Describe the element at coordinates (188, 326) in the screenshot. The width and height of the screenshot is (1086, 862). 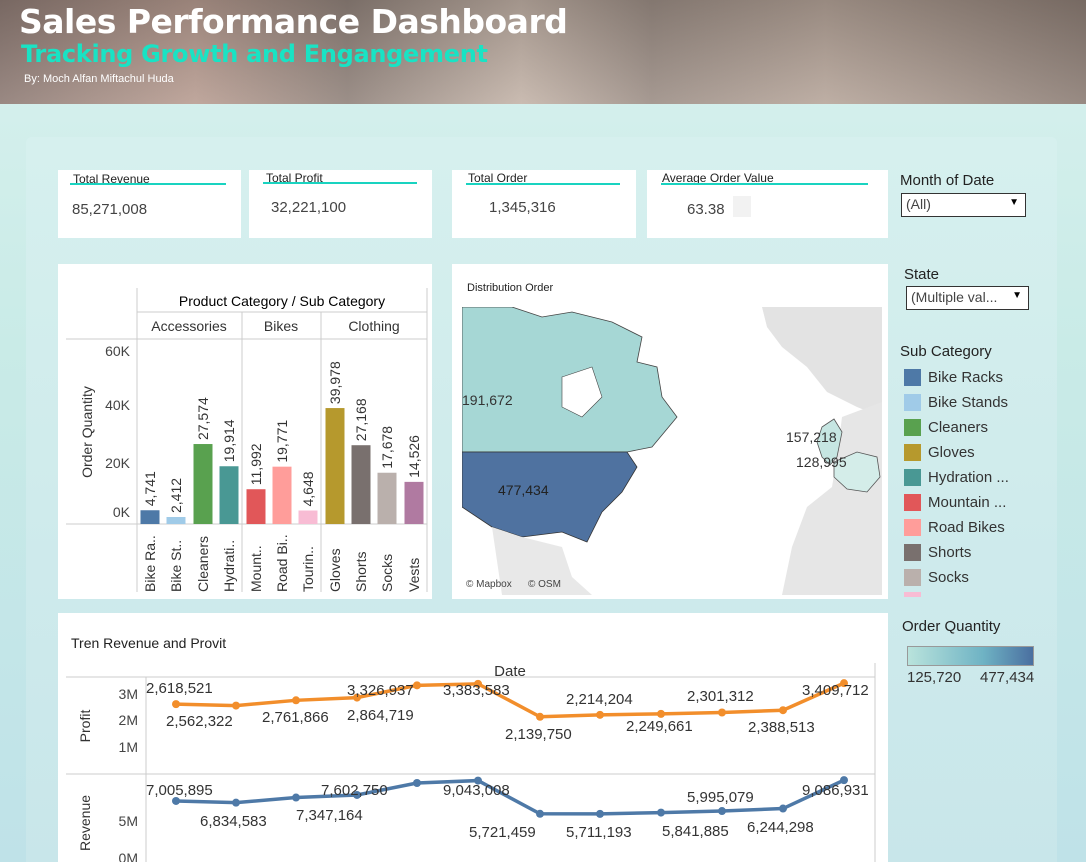
I see `group-label: Accessories` at that location.